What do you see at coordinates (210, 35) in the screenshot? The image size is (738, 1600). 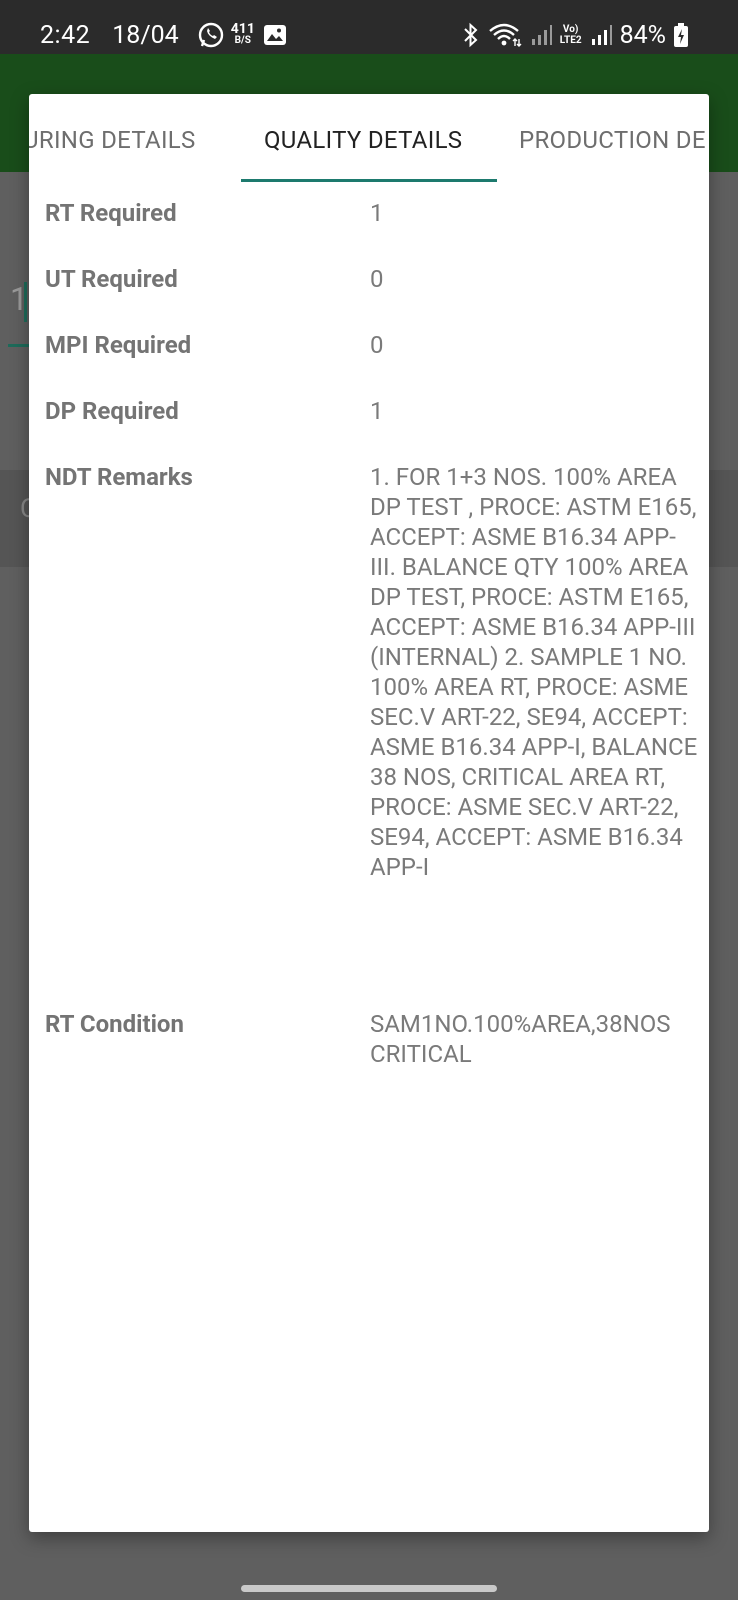 I see `whatsapp-icon` at bounding box center [210, 35].